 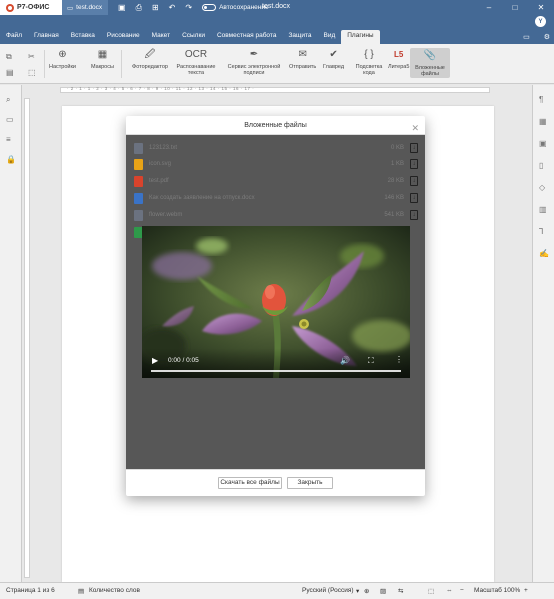 I want to click on more-options-icon: ⋮, so click(x=399, y=359).